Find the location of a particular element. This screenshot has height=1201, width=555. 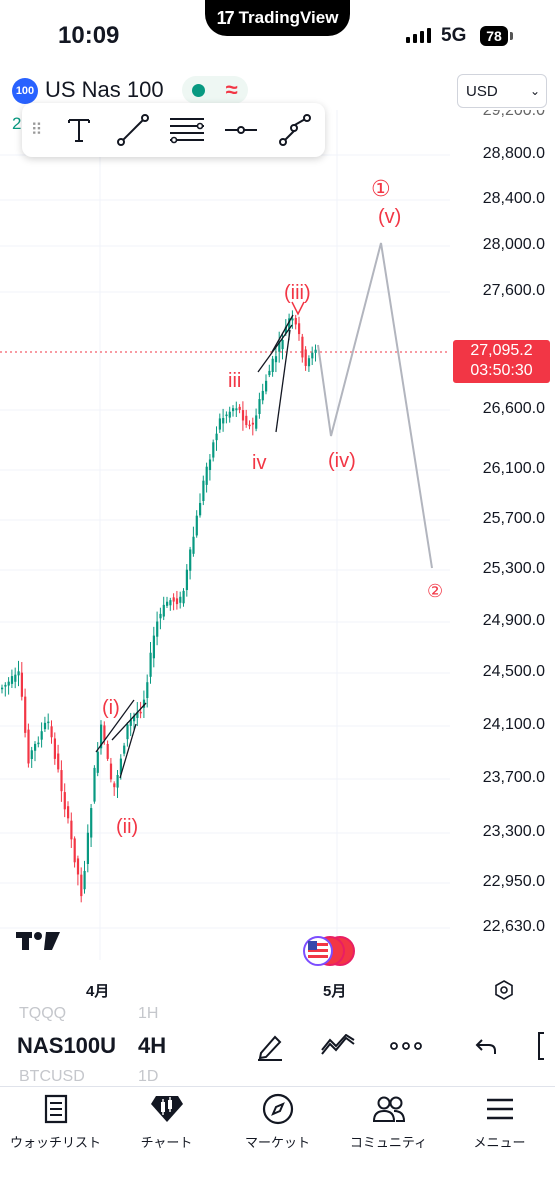

tab-menu: メニュー is located at coordinates (499, 1121).